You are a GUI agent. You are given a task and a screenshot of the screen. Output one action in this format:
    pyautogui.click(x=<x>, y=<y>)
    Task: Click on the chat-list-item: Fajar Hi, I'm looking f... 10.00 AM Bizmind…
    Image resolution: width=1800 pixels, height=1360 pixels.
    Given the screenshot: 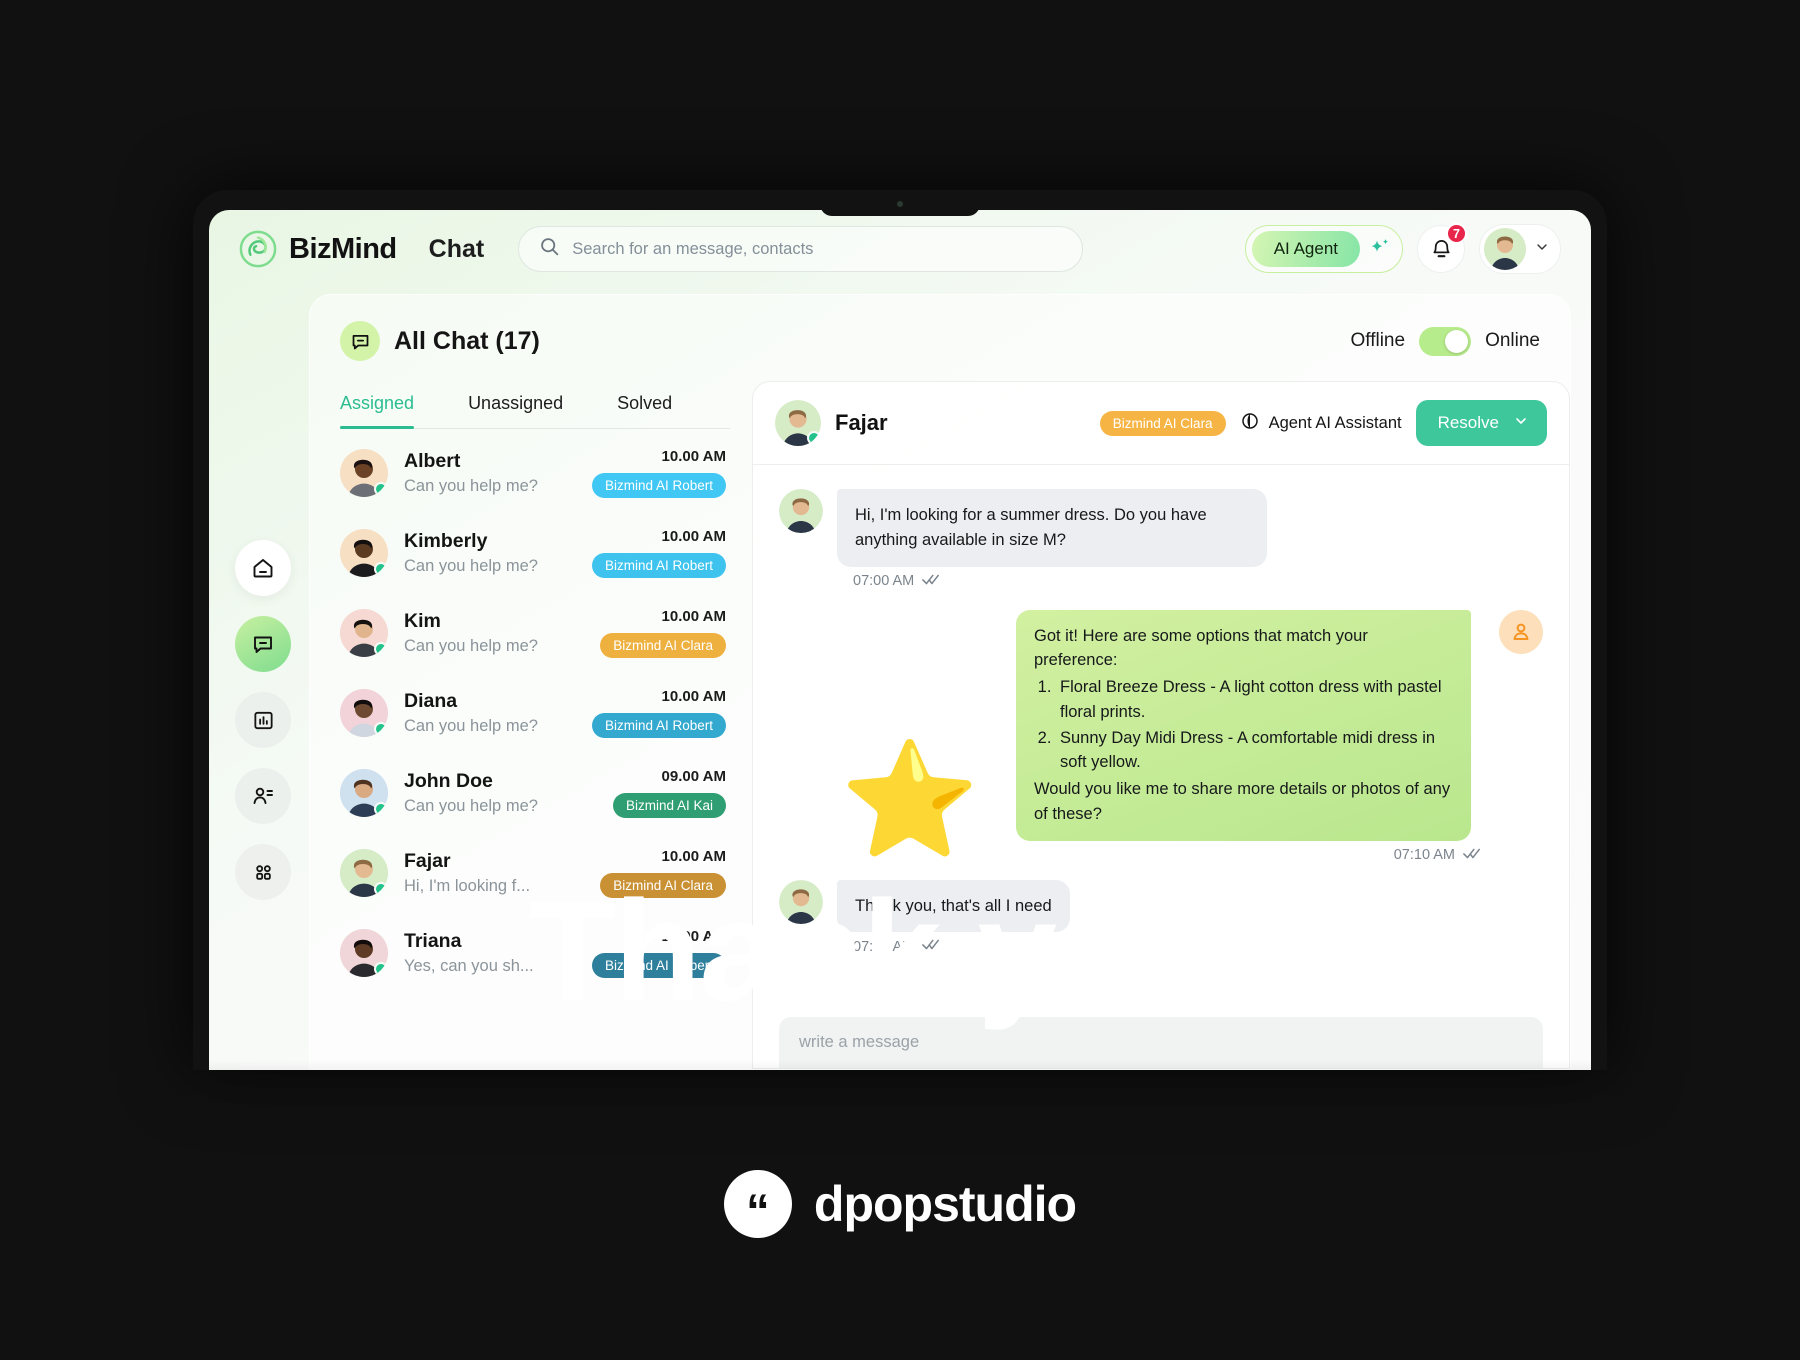 What is the action you would take?
    pyautogui.click(x=535, y=873)
    